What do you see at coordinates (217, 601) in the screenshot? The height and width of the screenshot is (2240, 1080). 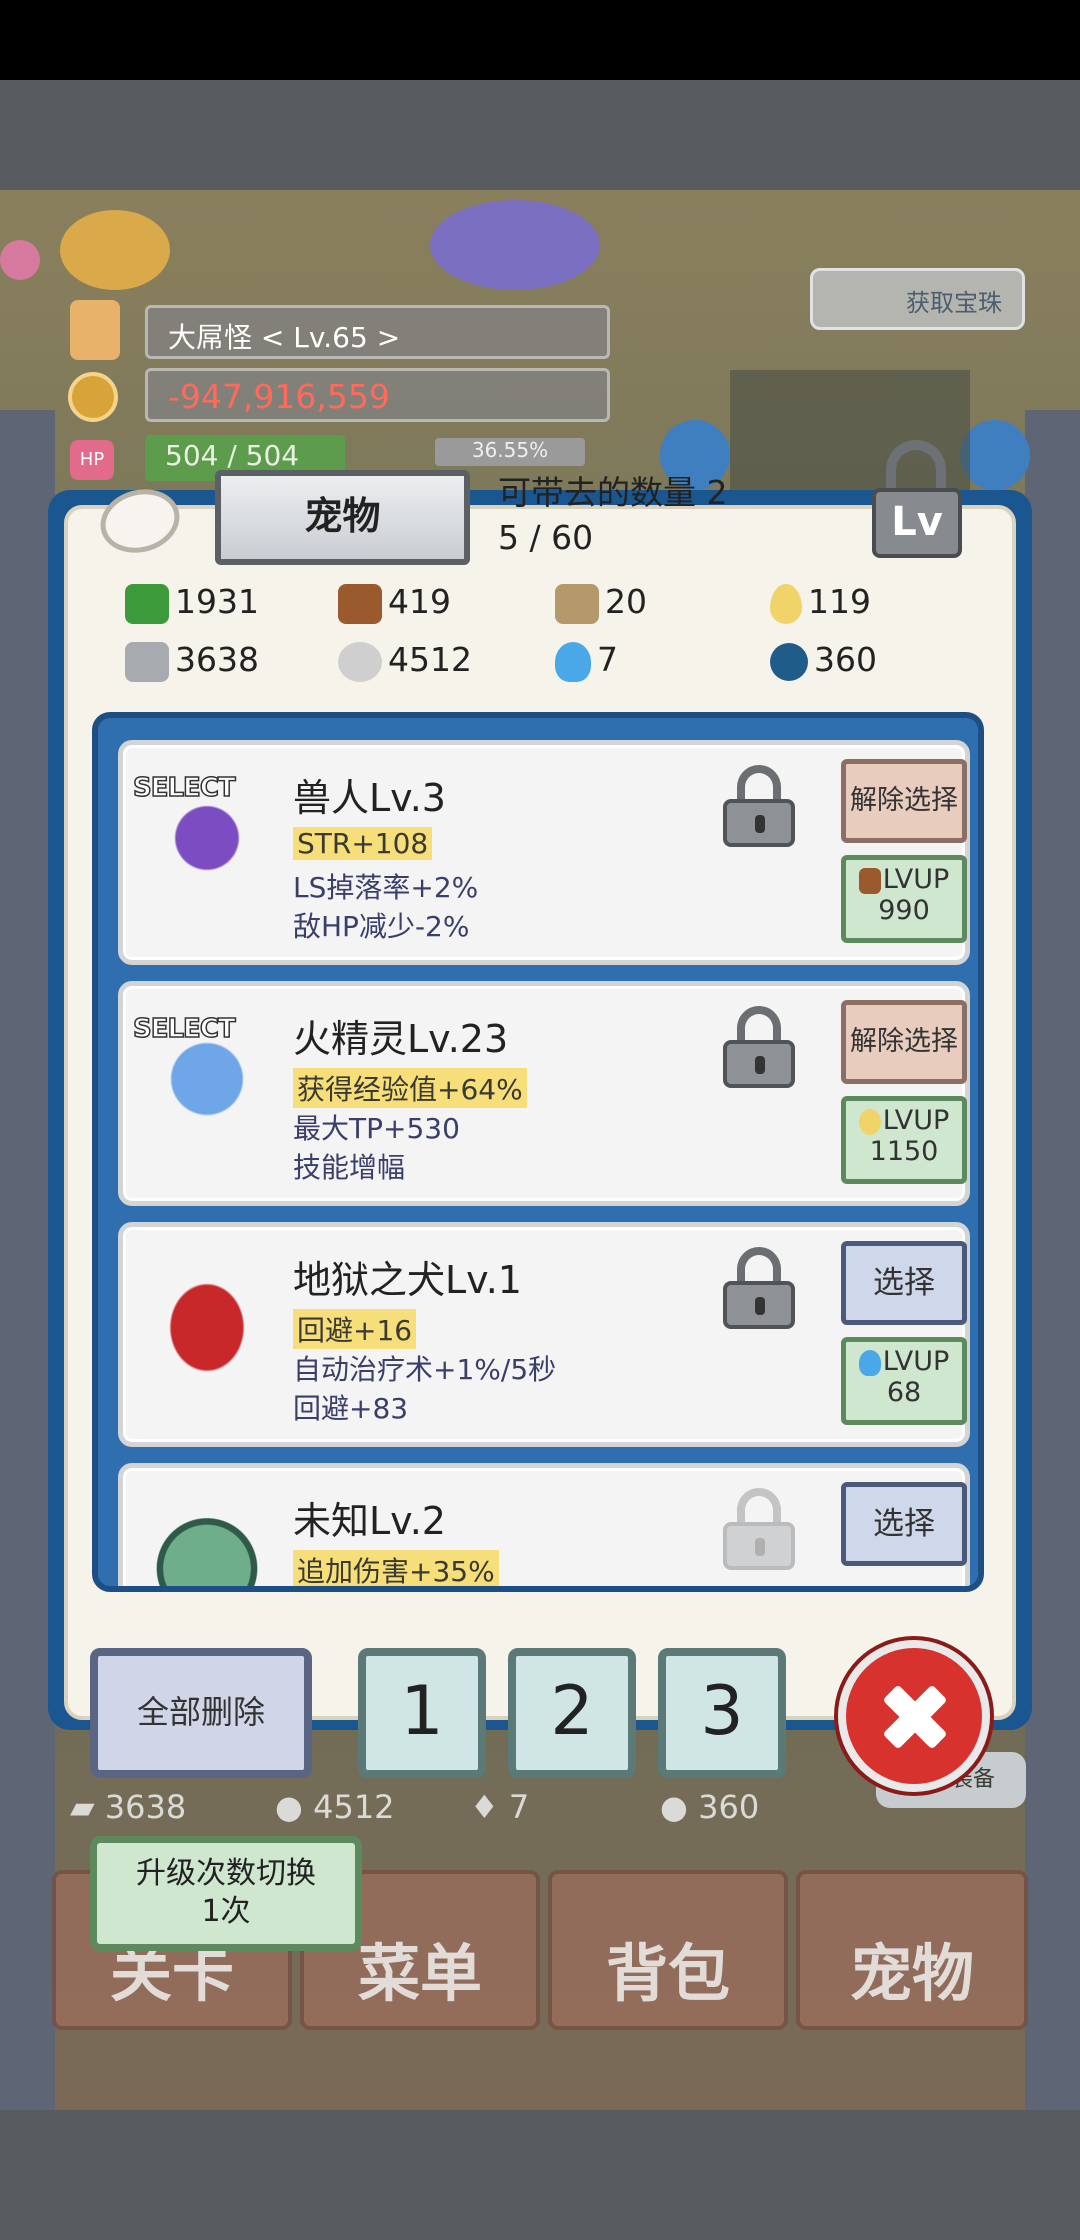 I see `resource-value: 1931` at bounding box center [217, 601].